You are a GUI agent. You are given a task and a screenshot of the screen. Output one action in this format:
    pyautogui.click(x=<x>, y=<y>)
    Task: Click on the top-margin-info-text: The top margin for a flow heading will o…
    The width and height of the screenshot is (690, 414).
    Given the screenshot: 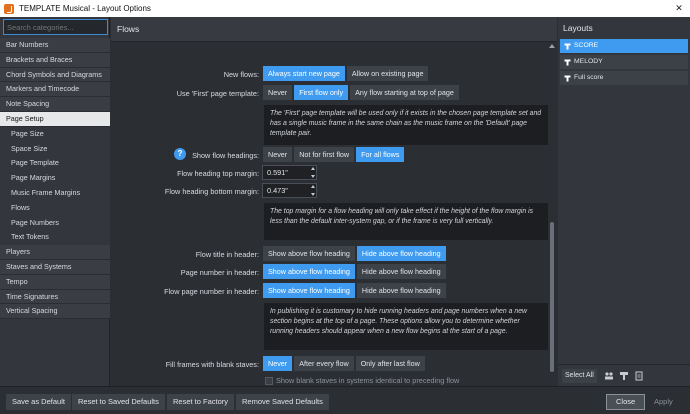 What is the action you would take?
    pyautogui.click(x=407, y=221)
    